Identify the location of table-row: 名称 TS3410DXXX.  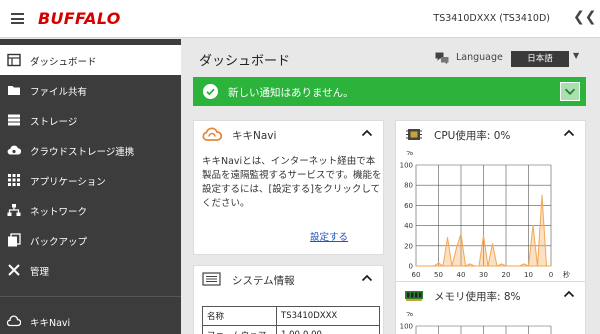
(291, 316).